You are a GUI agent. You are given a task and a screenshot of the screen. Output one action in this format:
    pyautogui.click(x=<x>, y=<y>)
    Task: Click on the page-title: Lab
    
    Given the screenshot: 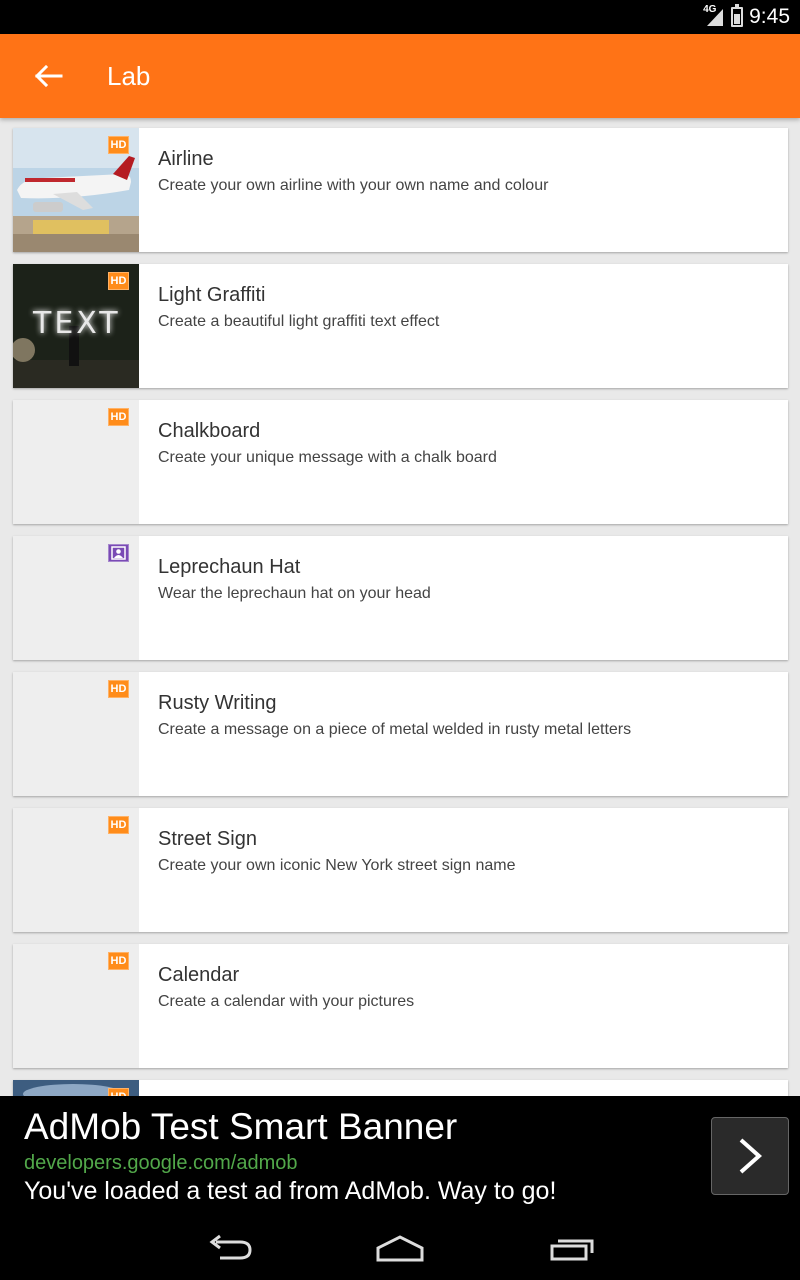 What is the action you would take?
    pyautogui.click(x=129, y=76)
    